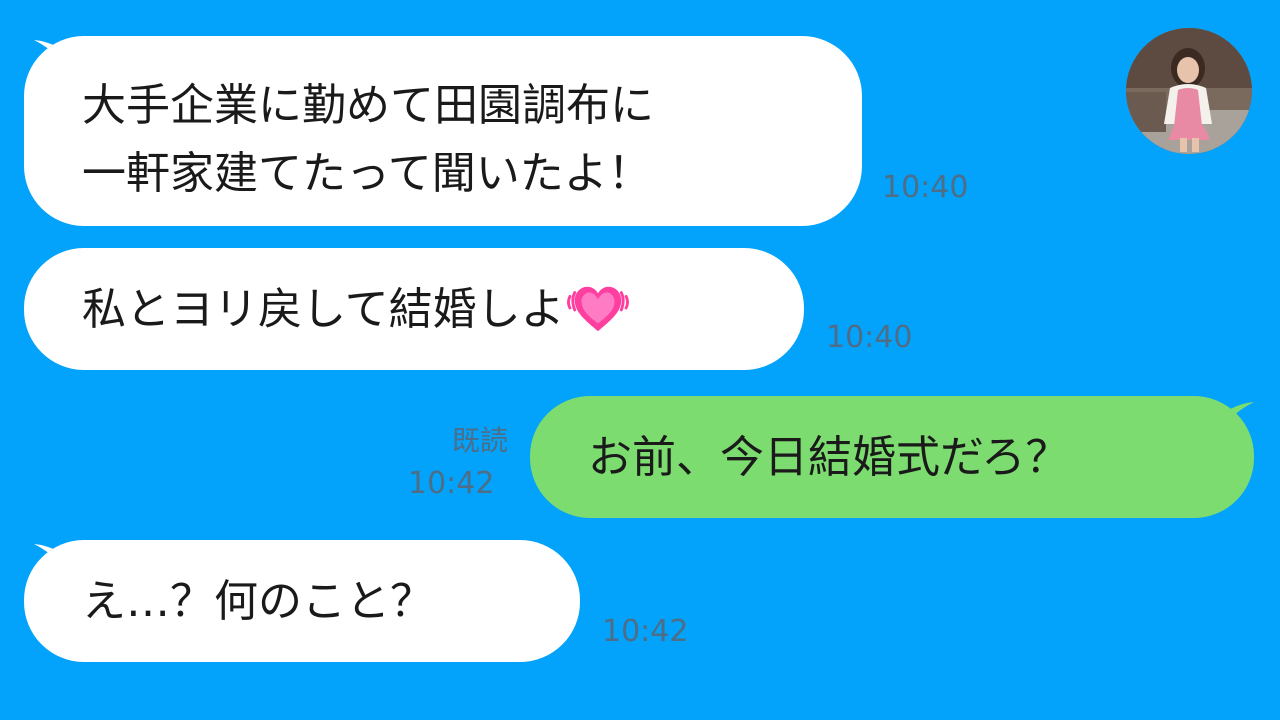 Image resolution: width=1280 pixels, height=720 pixels. Describe the element at coordinates (597, 309) in the screenshot. I see `beating-heart-icon` at that location.